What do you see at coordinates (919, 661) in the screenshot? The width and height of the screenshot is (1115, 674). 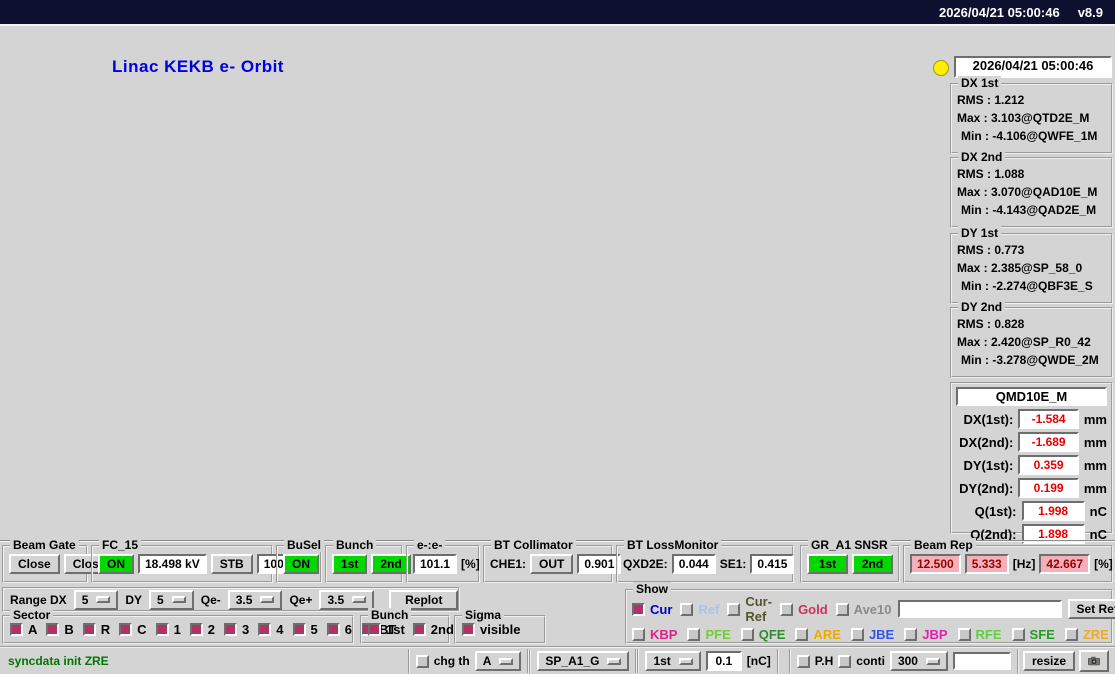 I see `interval-select: 300` at bounding box center [919, 661].